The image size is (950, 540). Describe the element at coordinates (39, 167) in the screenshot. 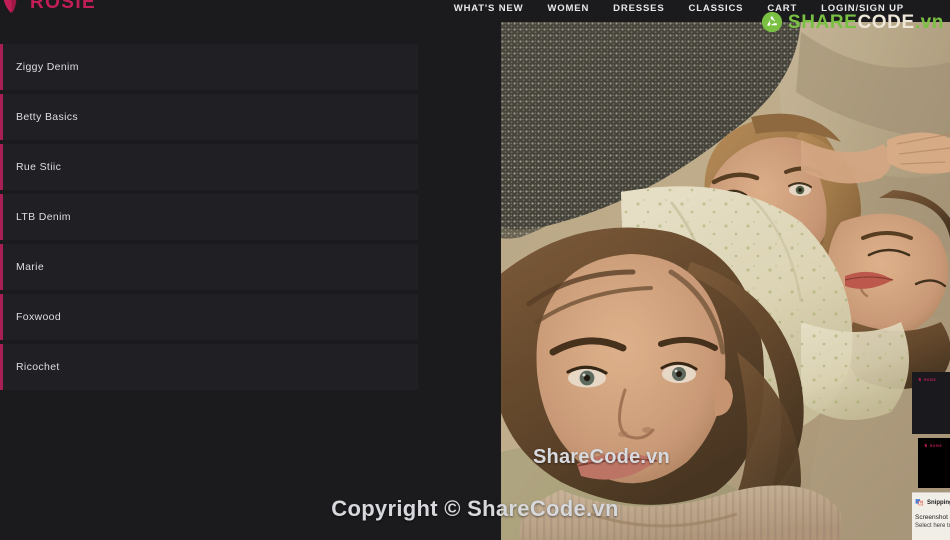

I see `sidebar-item-label: Rue Stiic` at that location.